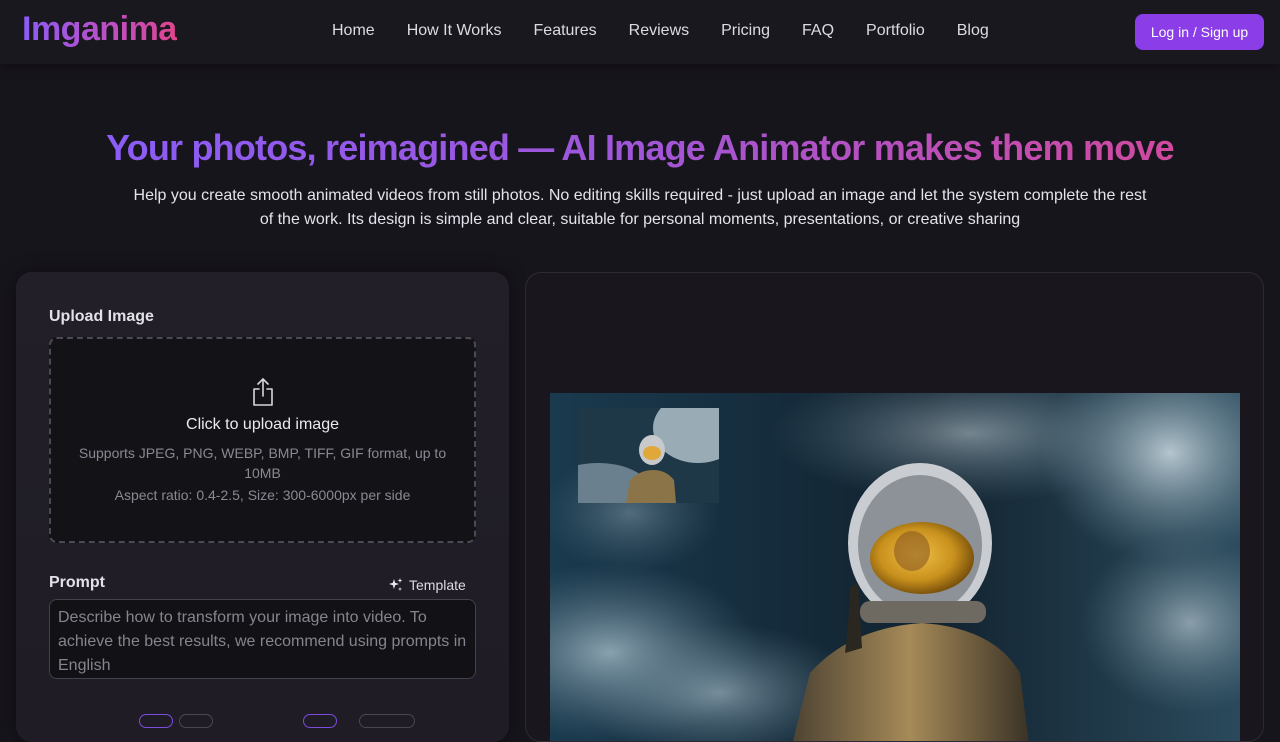  What do you see at coordinates (77, 582) in the screenshot?
I see `prompt-label: Prompt` at bounding box center [77, 582].